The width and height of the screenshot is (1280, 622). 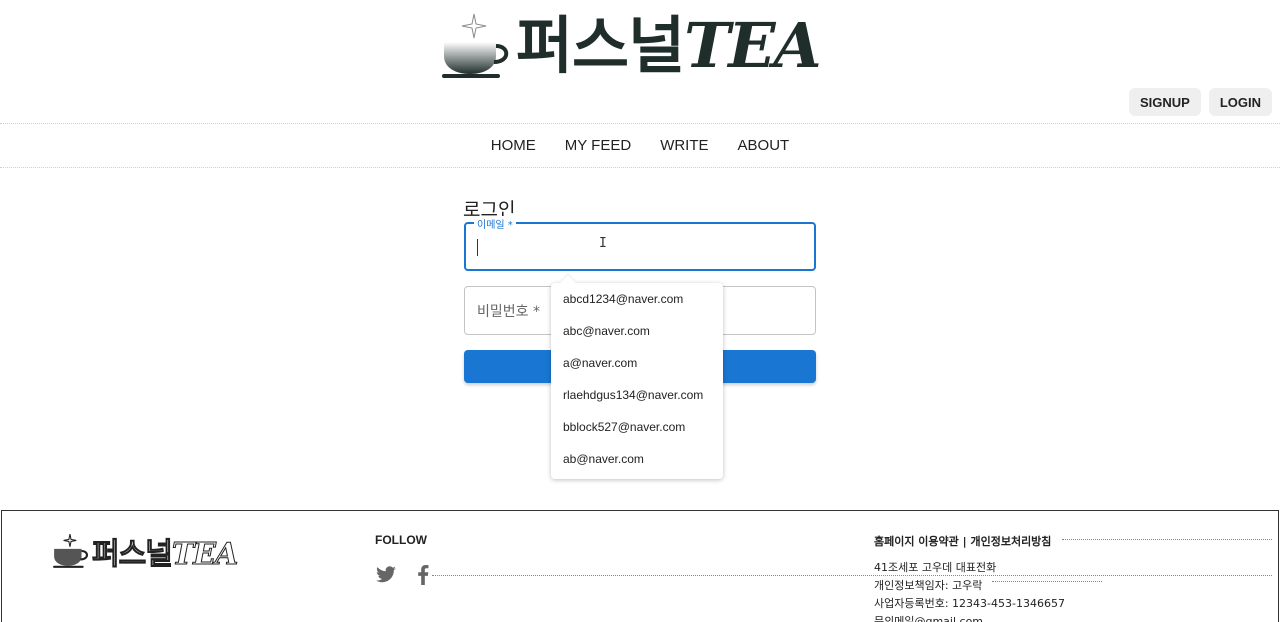 I want to click on facebook-icon, so click(x=423, y=575).